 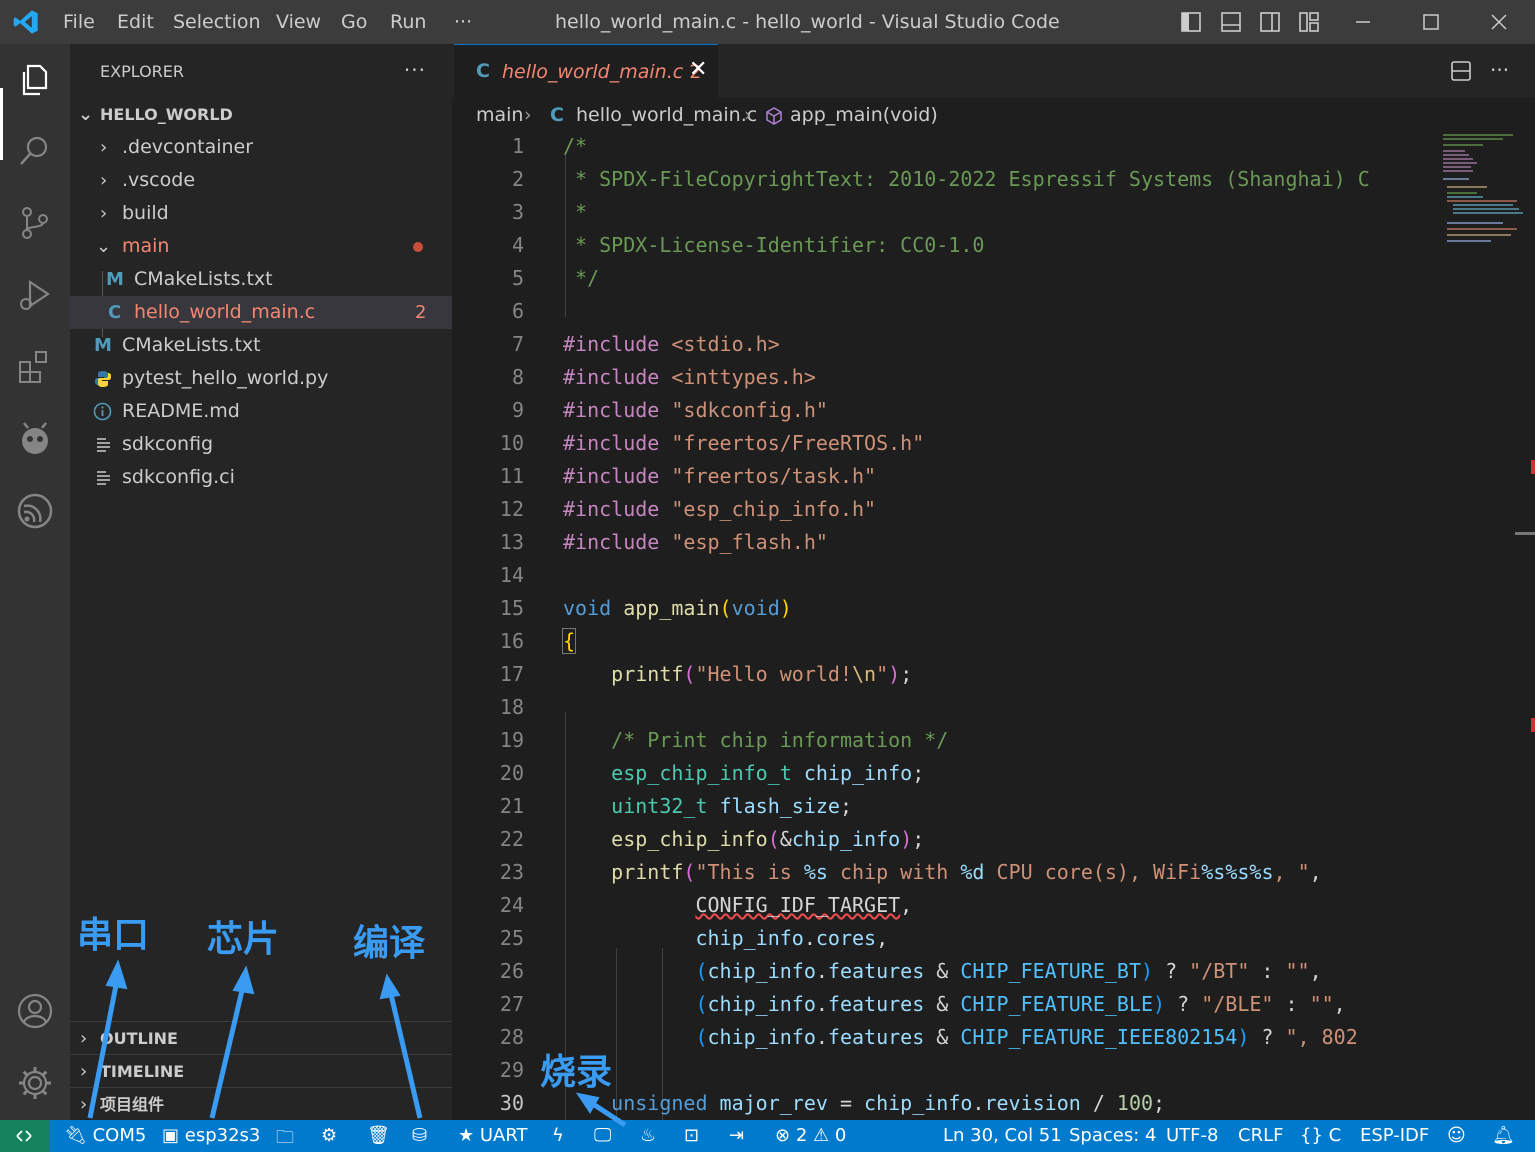 I want to click on editor-more-actions: ···, so click(x=1499, y=70).